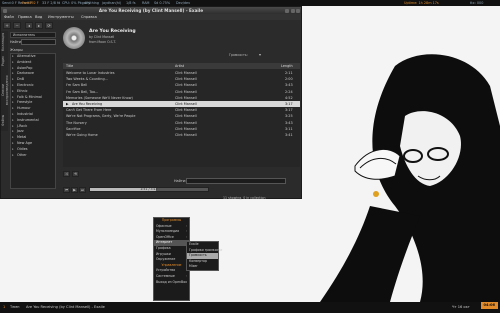 Image resolution: width=500 pixels, height=313 pixels. I want to click on track-length: 2:24, so click(289, 91).